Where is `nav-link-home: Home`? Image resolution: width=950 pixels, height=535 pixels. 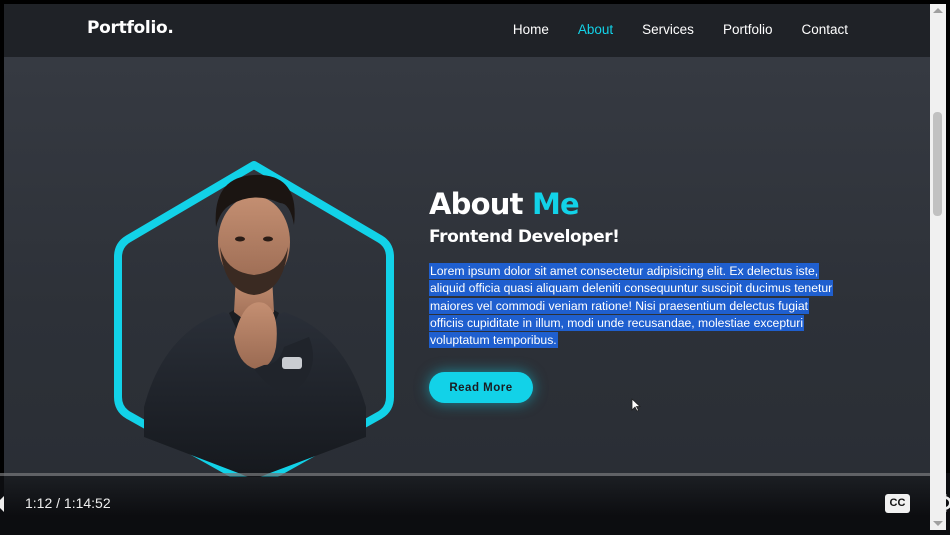
nav-link-home: Home is located at coordinates (531, 29).